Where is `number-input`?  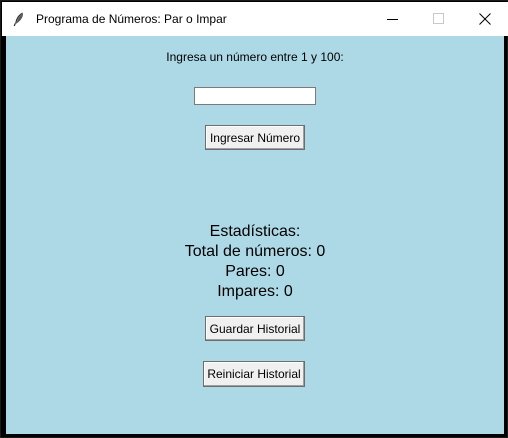 number-input is located at coordinates (255, 96).